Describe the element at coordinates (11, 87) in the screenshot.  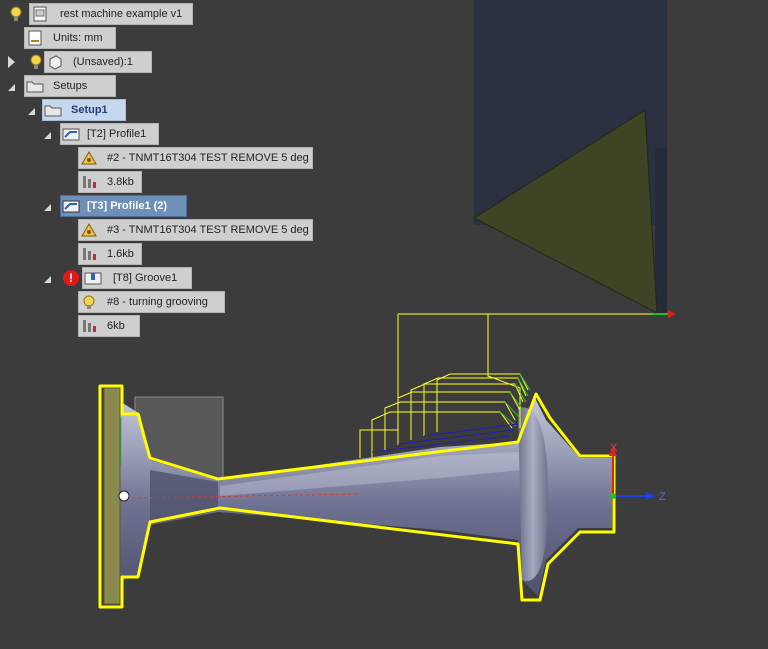
I see `collapse-setups-toggle` at that location.